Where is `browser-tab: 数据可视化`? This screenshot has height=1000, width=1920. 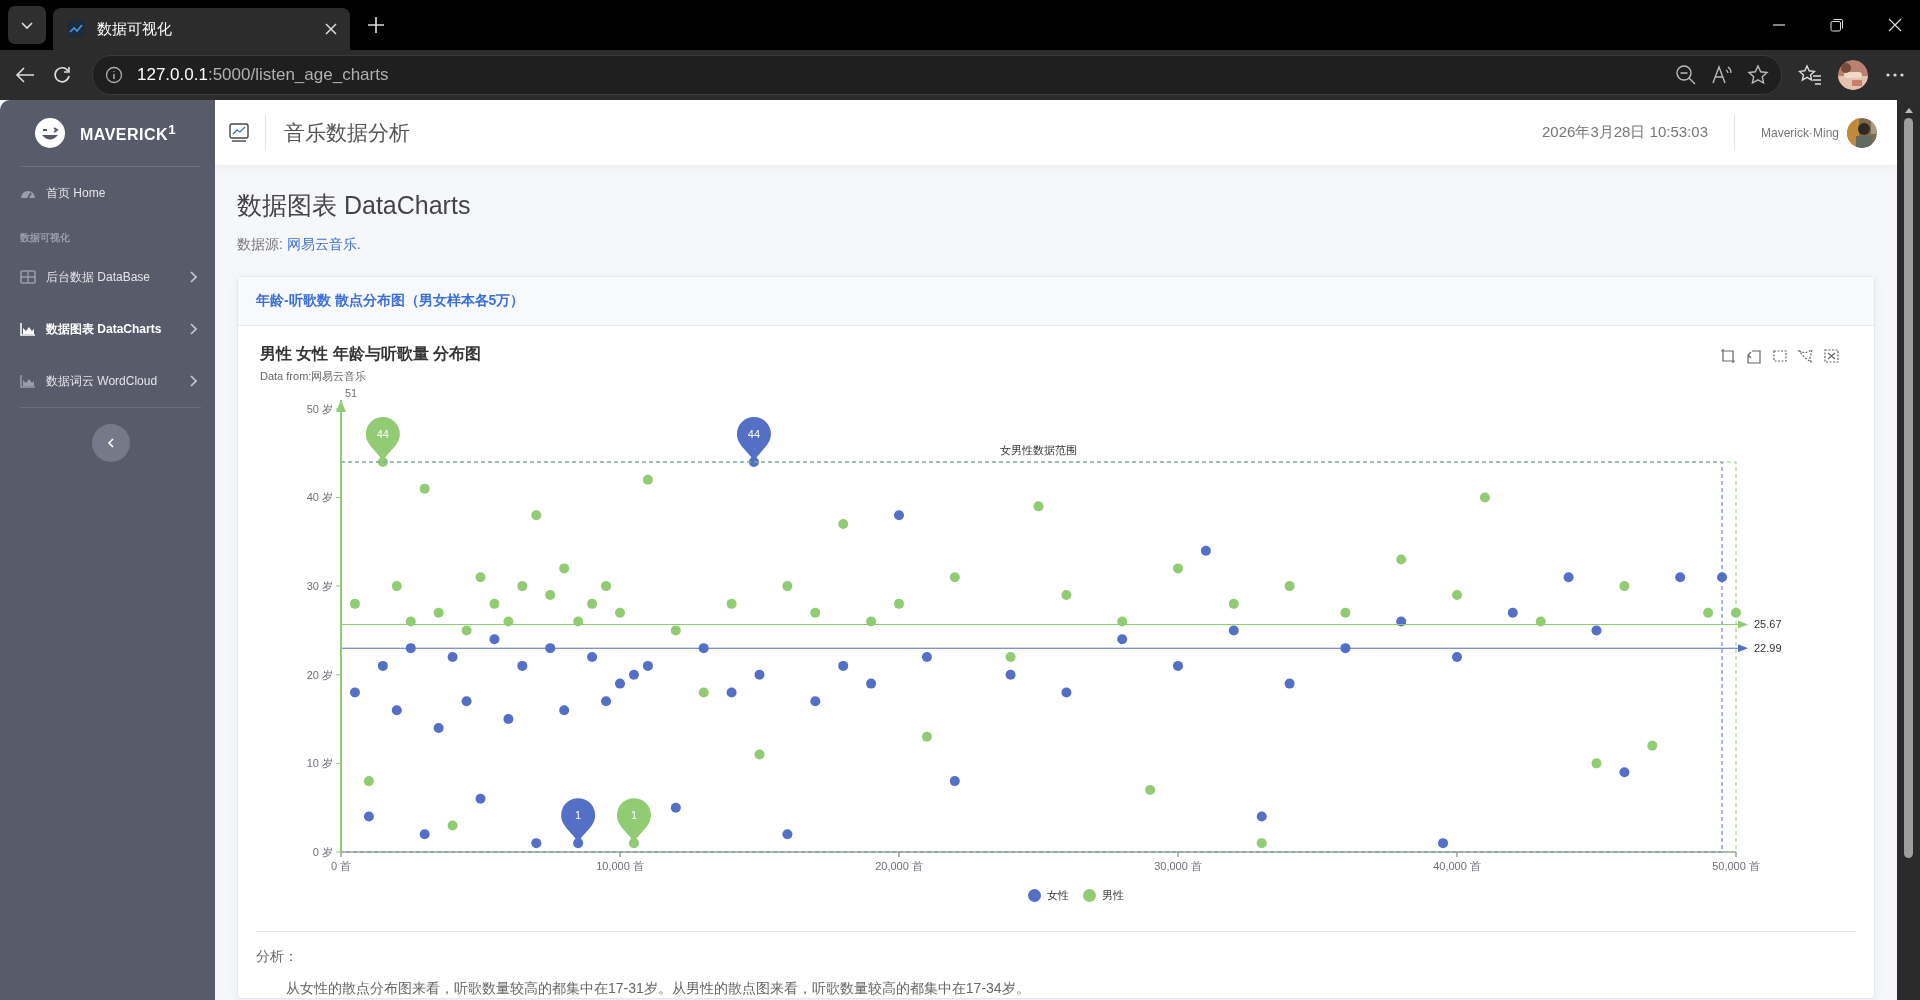
browser-tab: 数据可视化 is located at coordinates (201, 29).